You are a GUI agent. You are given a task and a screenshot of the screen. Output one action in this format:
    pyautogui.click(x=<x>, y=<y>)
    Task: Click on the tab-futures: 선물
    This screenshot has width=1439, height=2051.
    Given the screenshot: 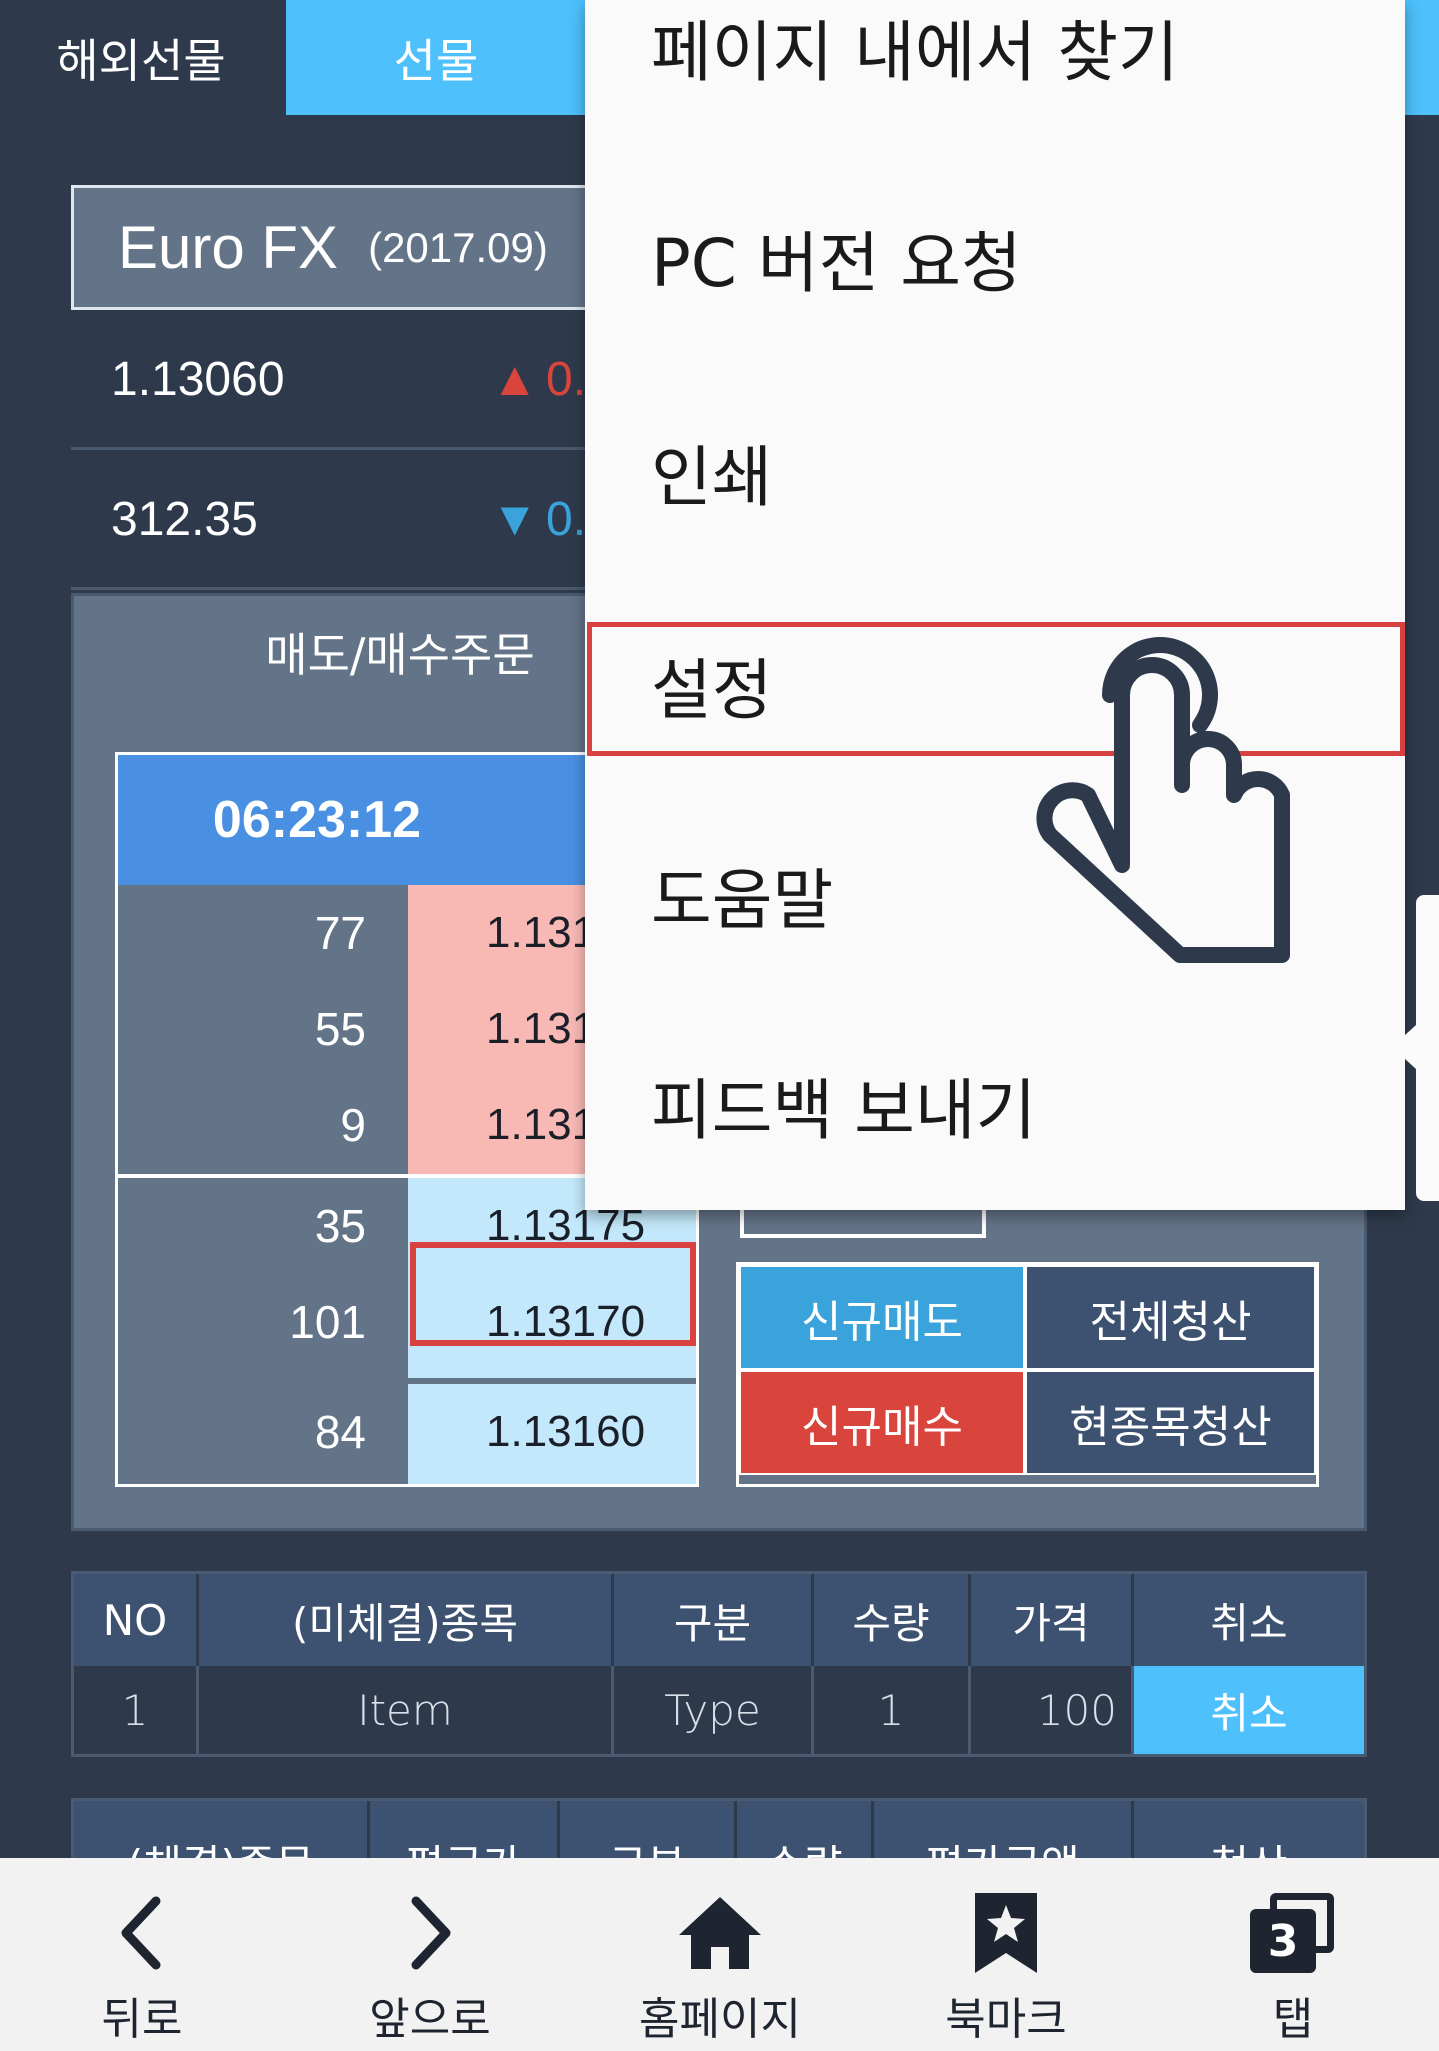 What is the action you would take?
    pyautogui.click(x=436, y=57)
    